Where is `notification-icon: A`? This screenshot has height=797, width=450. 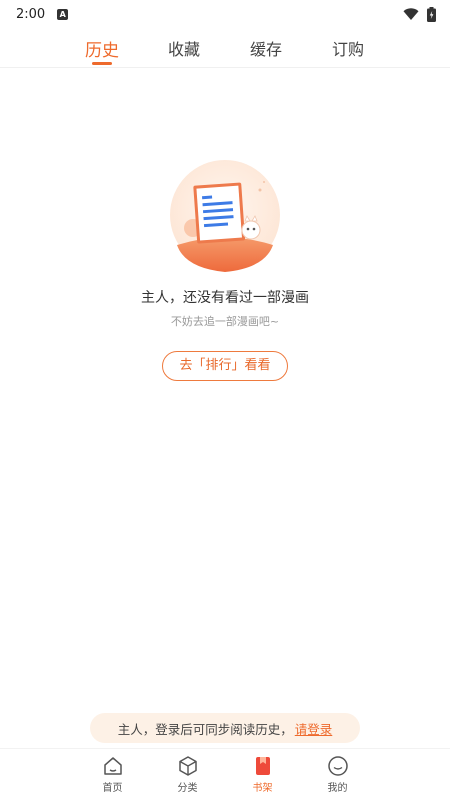 notification-icon: A is located at coordinates (63, 14).